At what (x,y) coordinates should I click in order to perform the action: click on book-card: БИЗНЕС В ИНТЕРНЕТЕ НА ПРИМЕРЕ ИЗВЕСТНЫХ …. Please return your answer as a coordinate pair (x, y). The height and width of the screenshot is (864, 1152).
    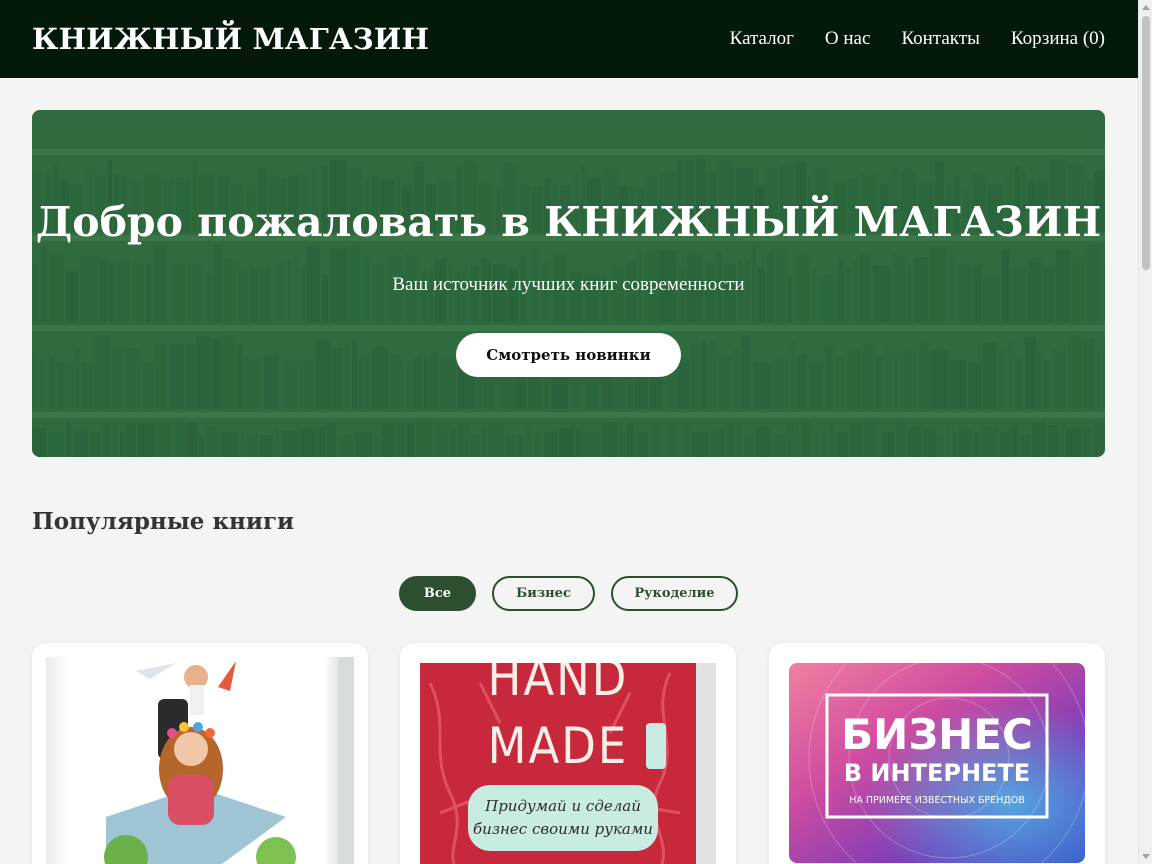
    Looking at the image, I should click on (937, 753).